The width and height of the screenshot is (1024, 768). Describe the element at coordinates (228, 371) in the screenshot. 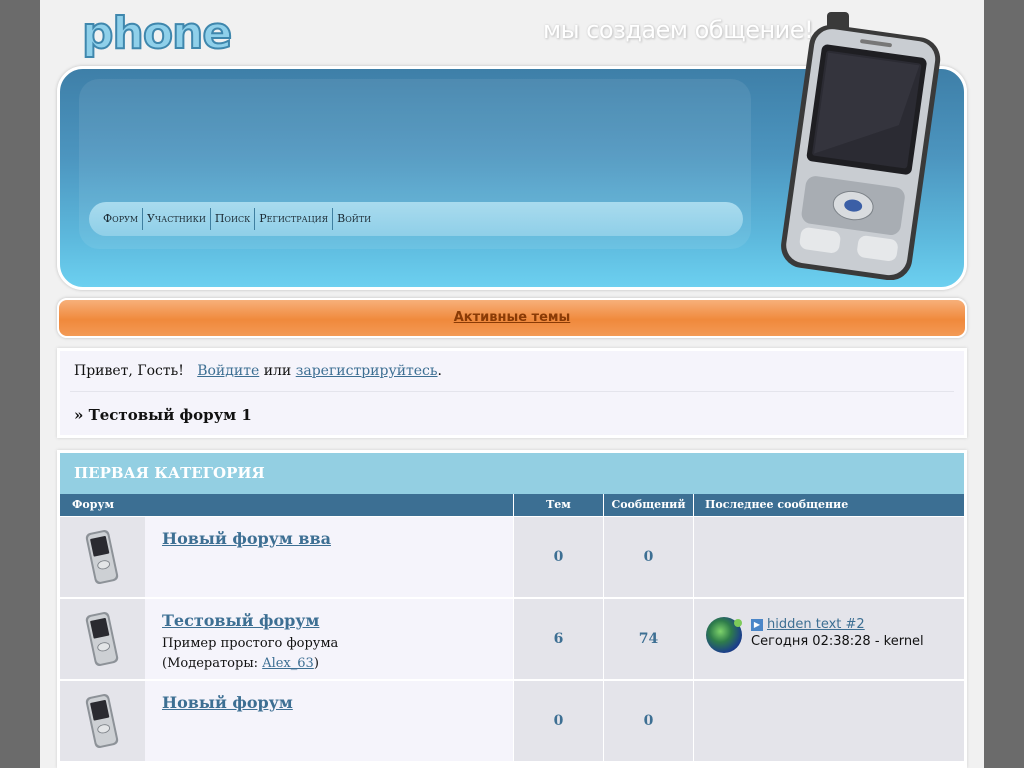

I see `login-link: Войдите` at that location.